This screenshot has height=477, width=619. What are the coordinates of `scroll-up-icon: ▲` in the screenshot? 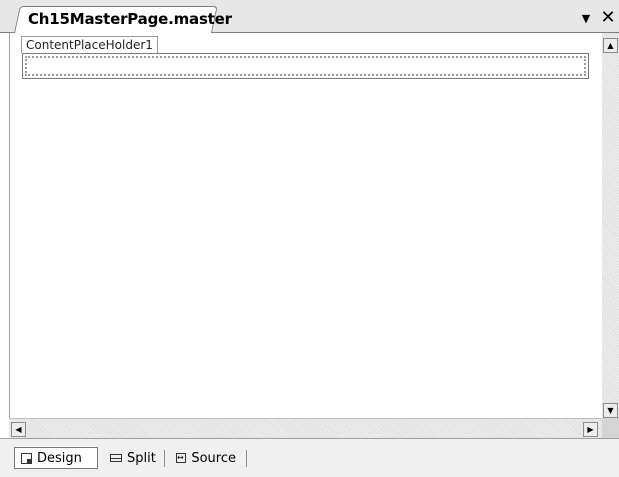 It's located at (610, 45).